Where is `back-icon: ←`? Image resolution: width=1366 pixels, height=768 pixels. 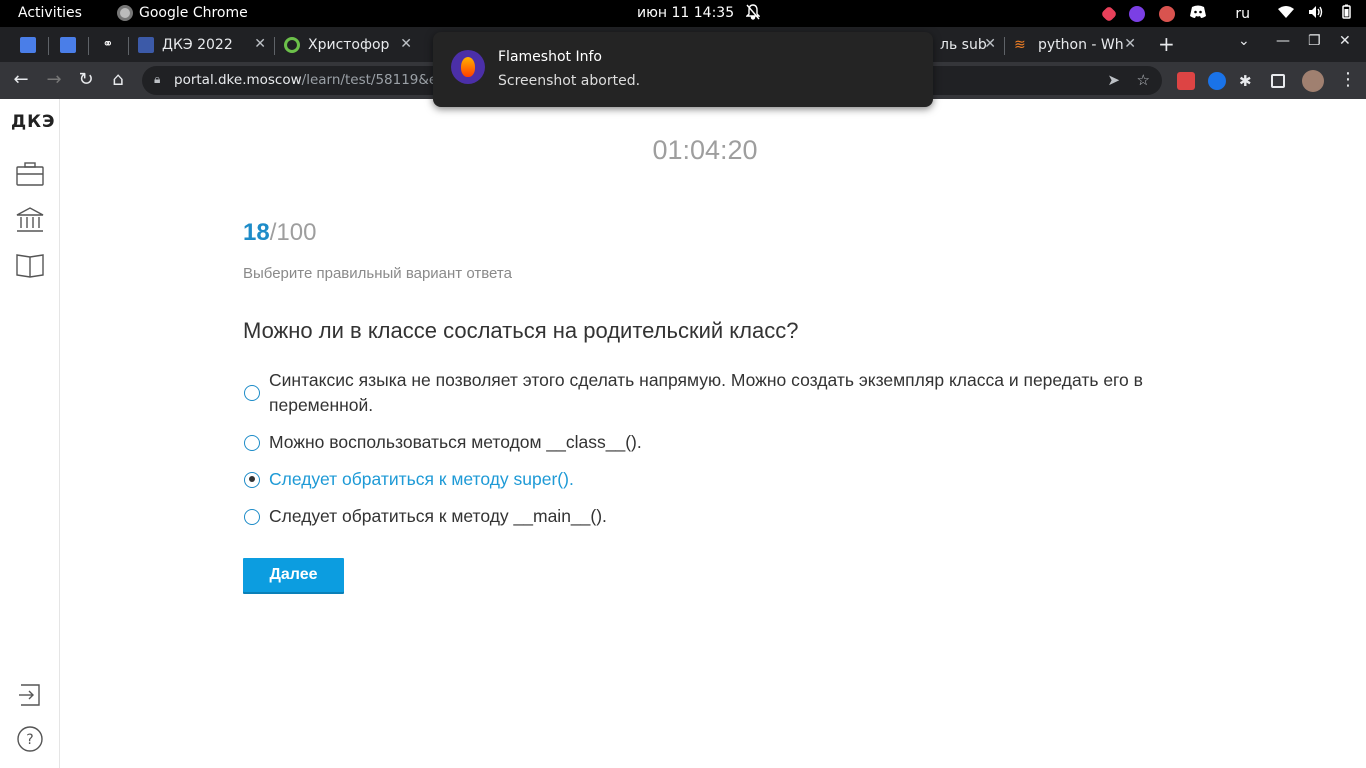 back-icon: ← is located at coordinates (21, 80).